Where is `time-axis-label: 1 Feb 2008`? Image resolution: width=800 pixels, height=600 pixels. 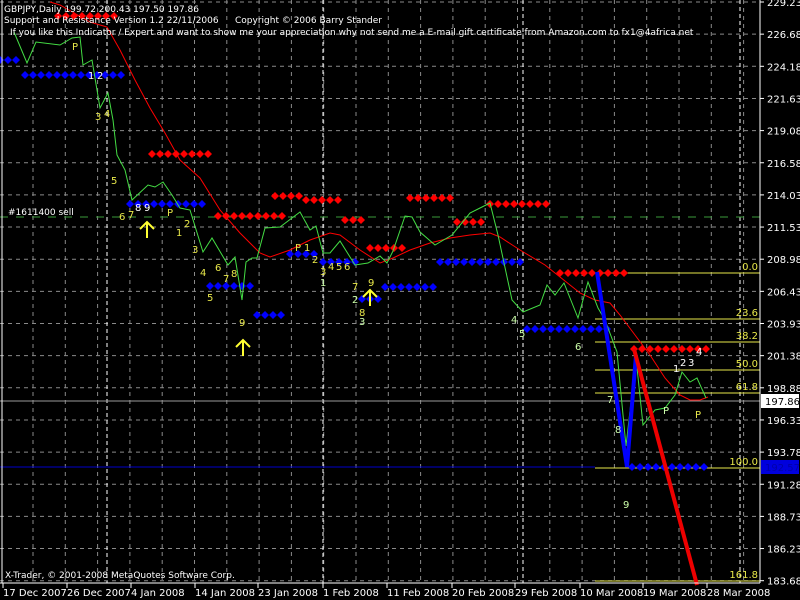
time-axis-label: 1 Feb 2008 is located at coordinates (351, 593).